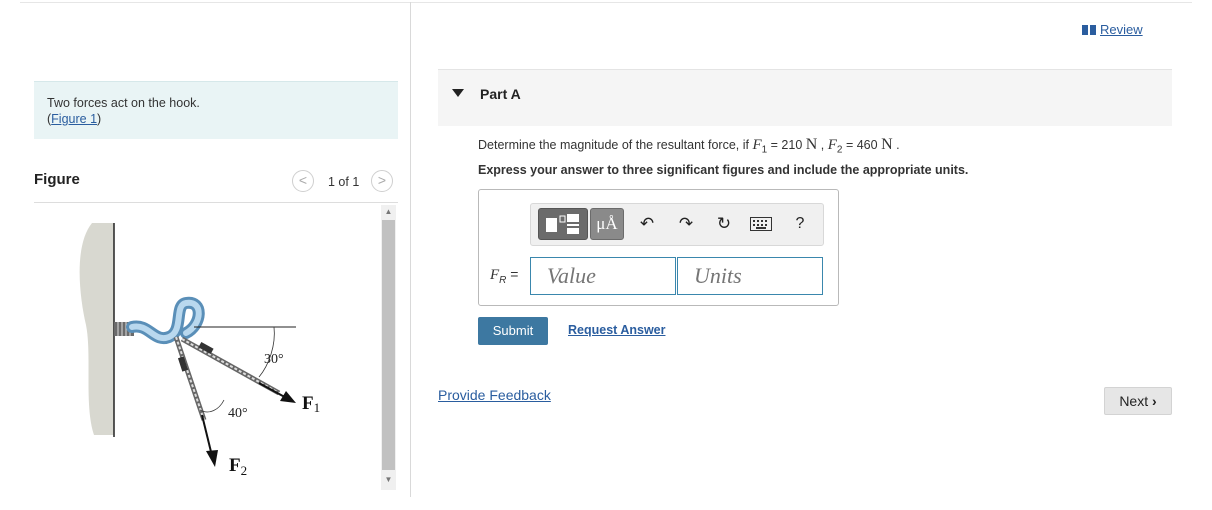  What do you see at coordinates (1089, 30) in the screenshot?
I see `book-icon` at bounding box center [1089, 30].